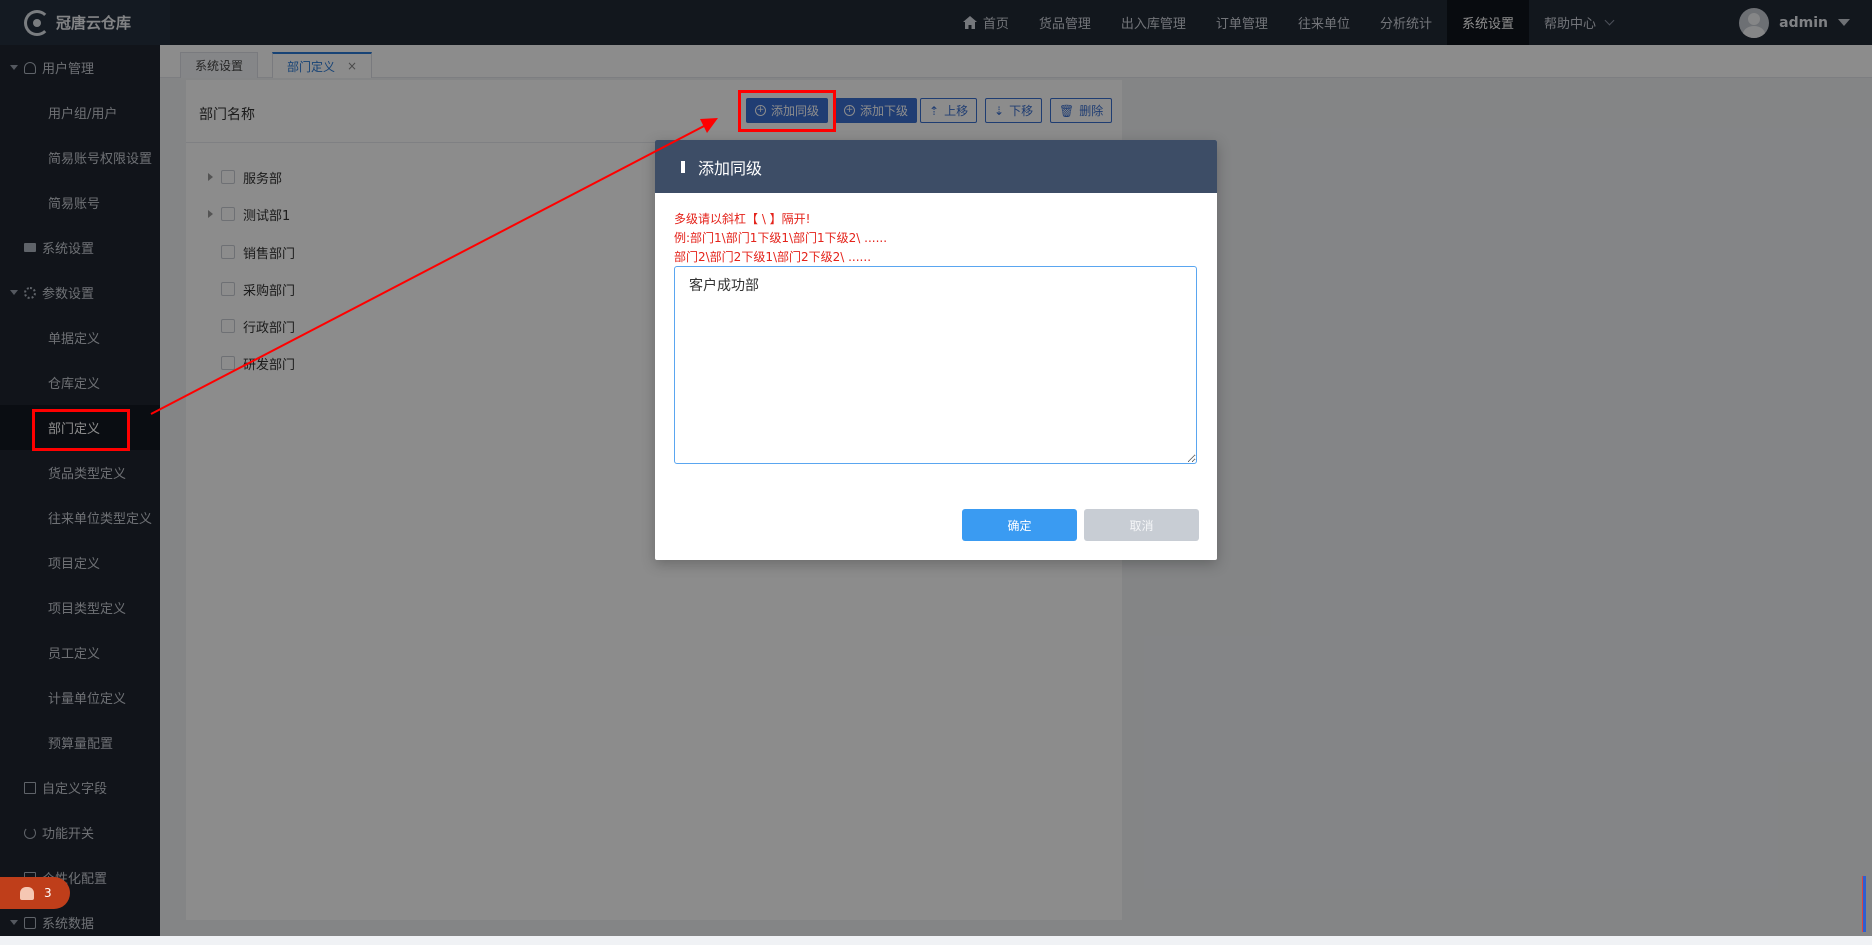  What do you see at coordinates (81, 430) in the screenshot?
I see `highlight-department-definition` at bounding box center [81, 430].